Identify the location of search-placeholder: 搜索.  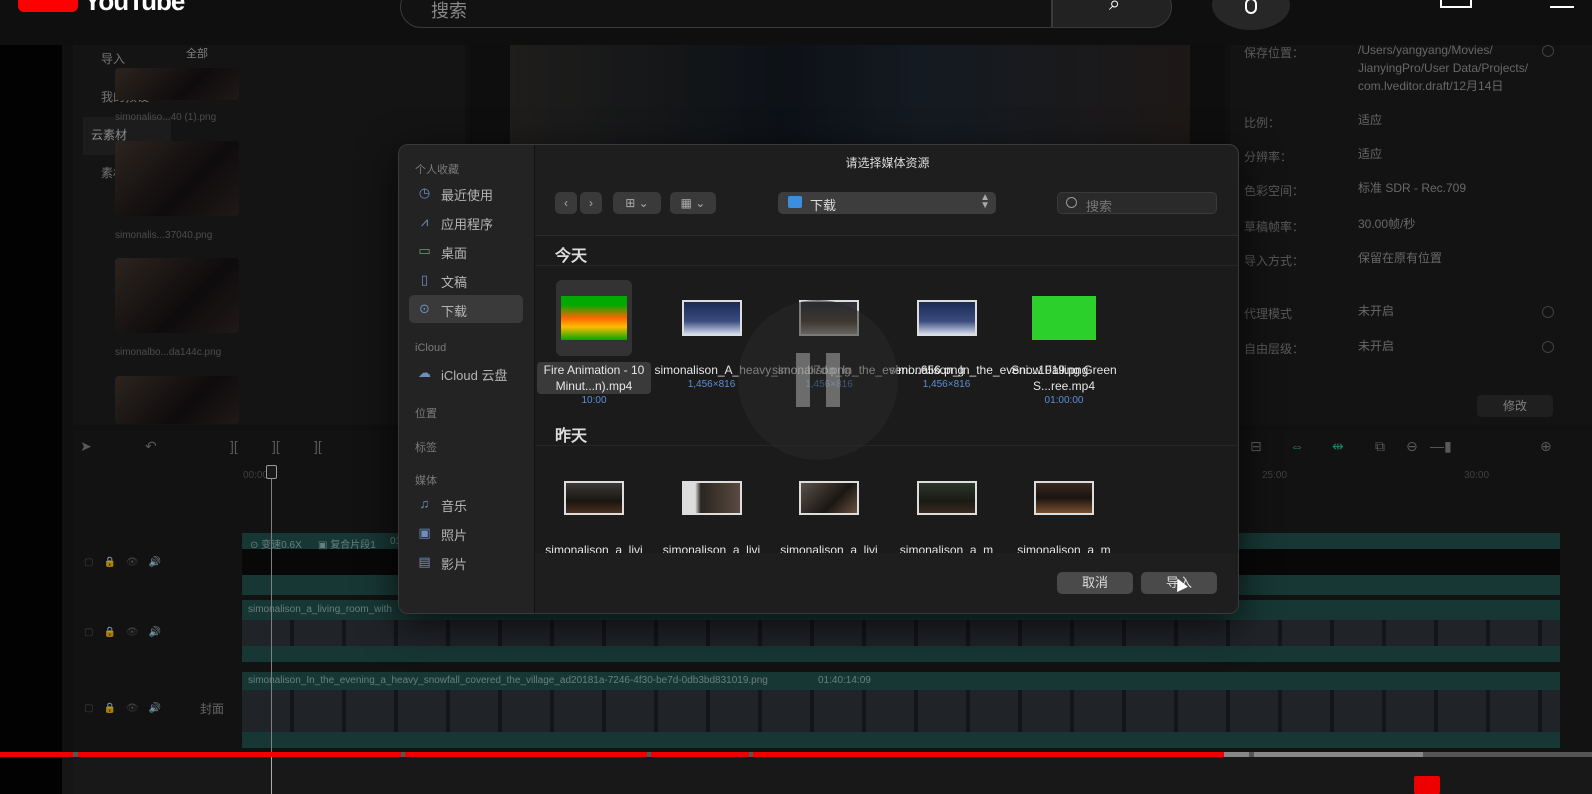
(1099, 206).